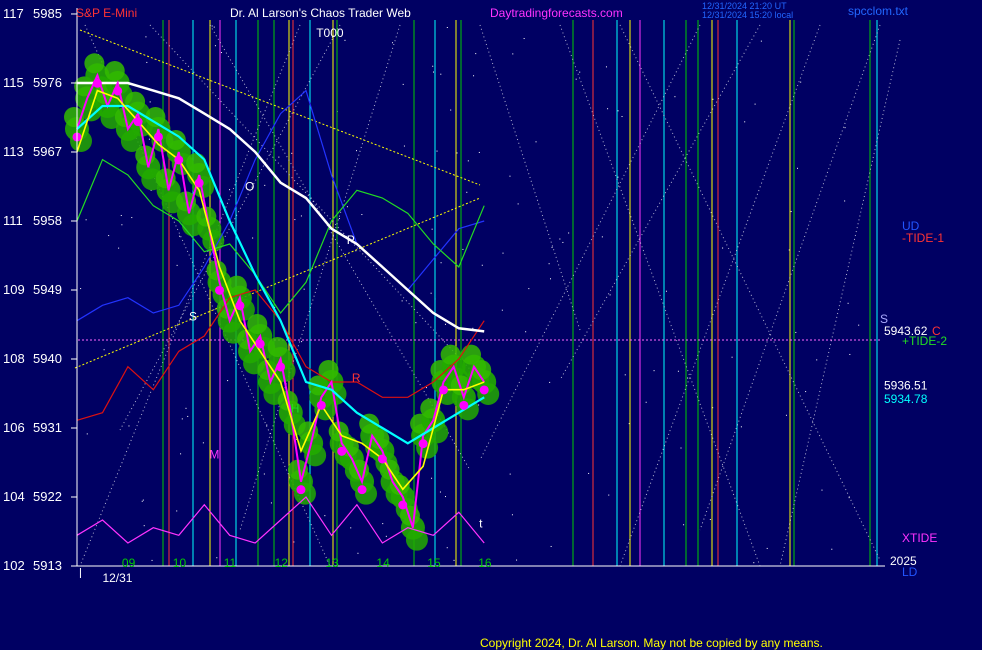 Image resolution: width=982 pixels, height=650 pixels. I want to click on marker-m: M, so click(214, 455).